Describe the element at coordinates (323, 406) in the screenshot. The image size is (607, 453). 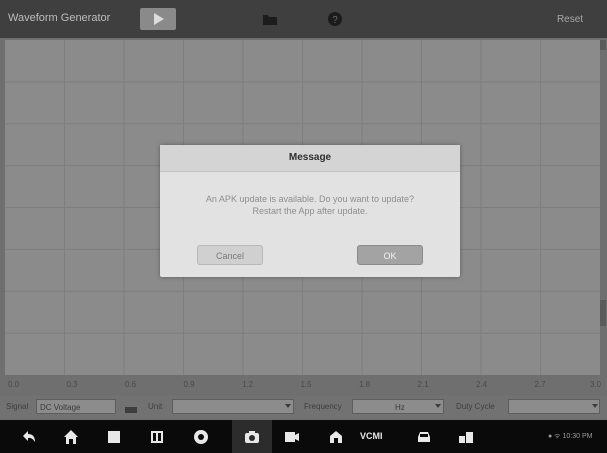
I see `frequency-label: Frequency` at that location.